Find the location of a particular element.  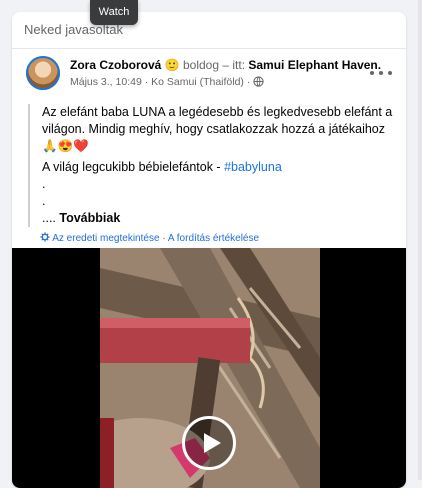

post-meta: Május 3., 10:49 · Ko Samui (Thaiföld) · is located at coordinates (167, 83).